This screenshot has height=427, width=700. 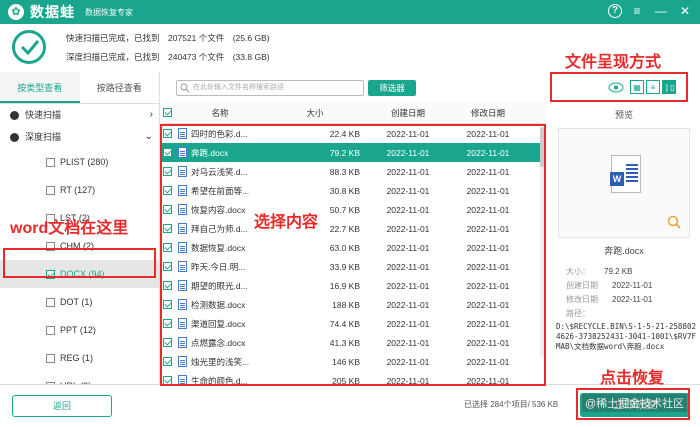 What do you see at coordinates (220, 113) in the screenshot?
I see `column-name: 名称` at bounding box center [220, 113].